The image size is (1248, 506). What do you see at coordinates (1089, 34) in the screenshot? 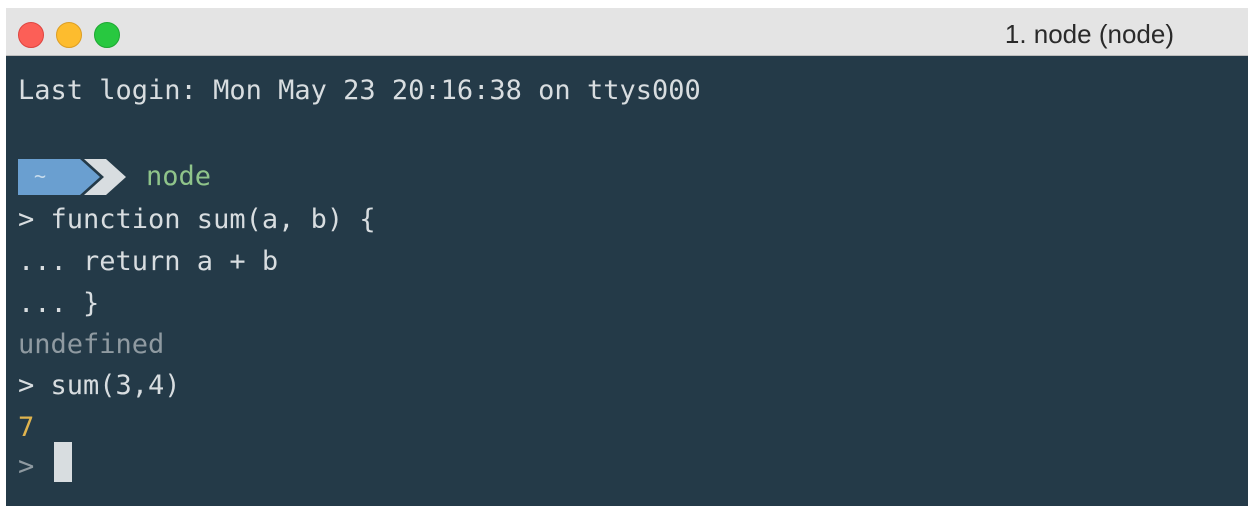
I see `window-title: 1. node (node)` at bounding box center [1089, 34].